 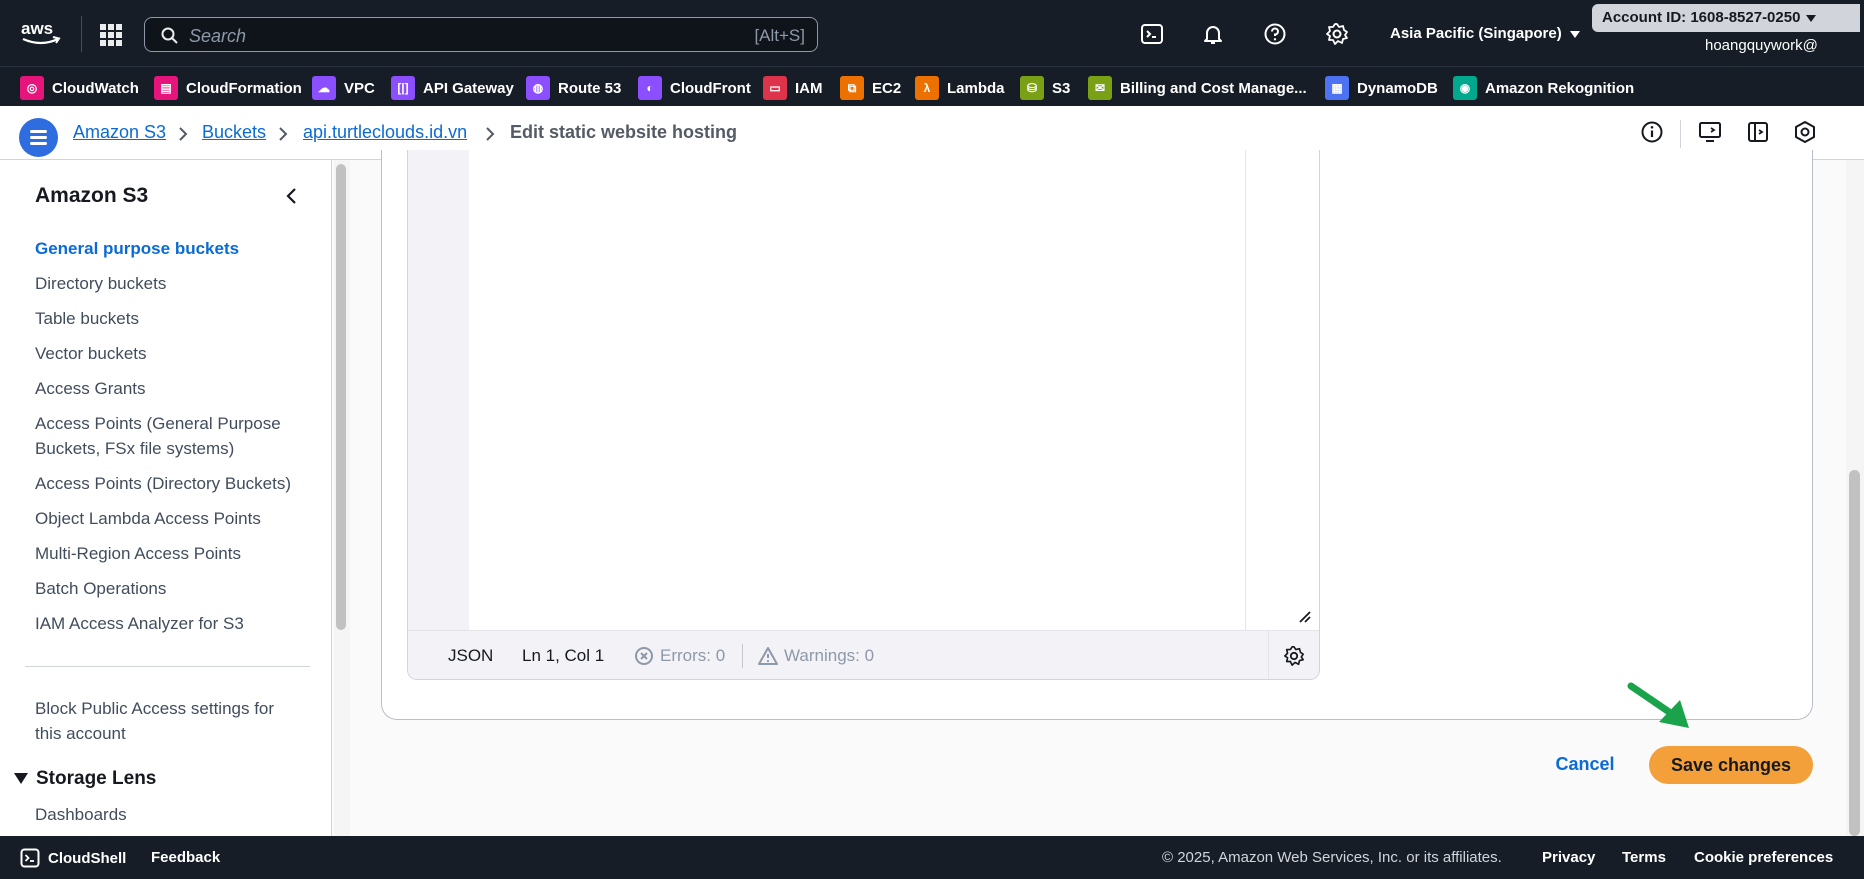 I want to click on favorite-cloudfront: ◐ CloudFront, so click(x=694, y=88).